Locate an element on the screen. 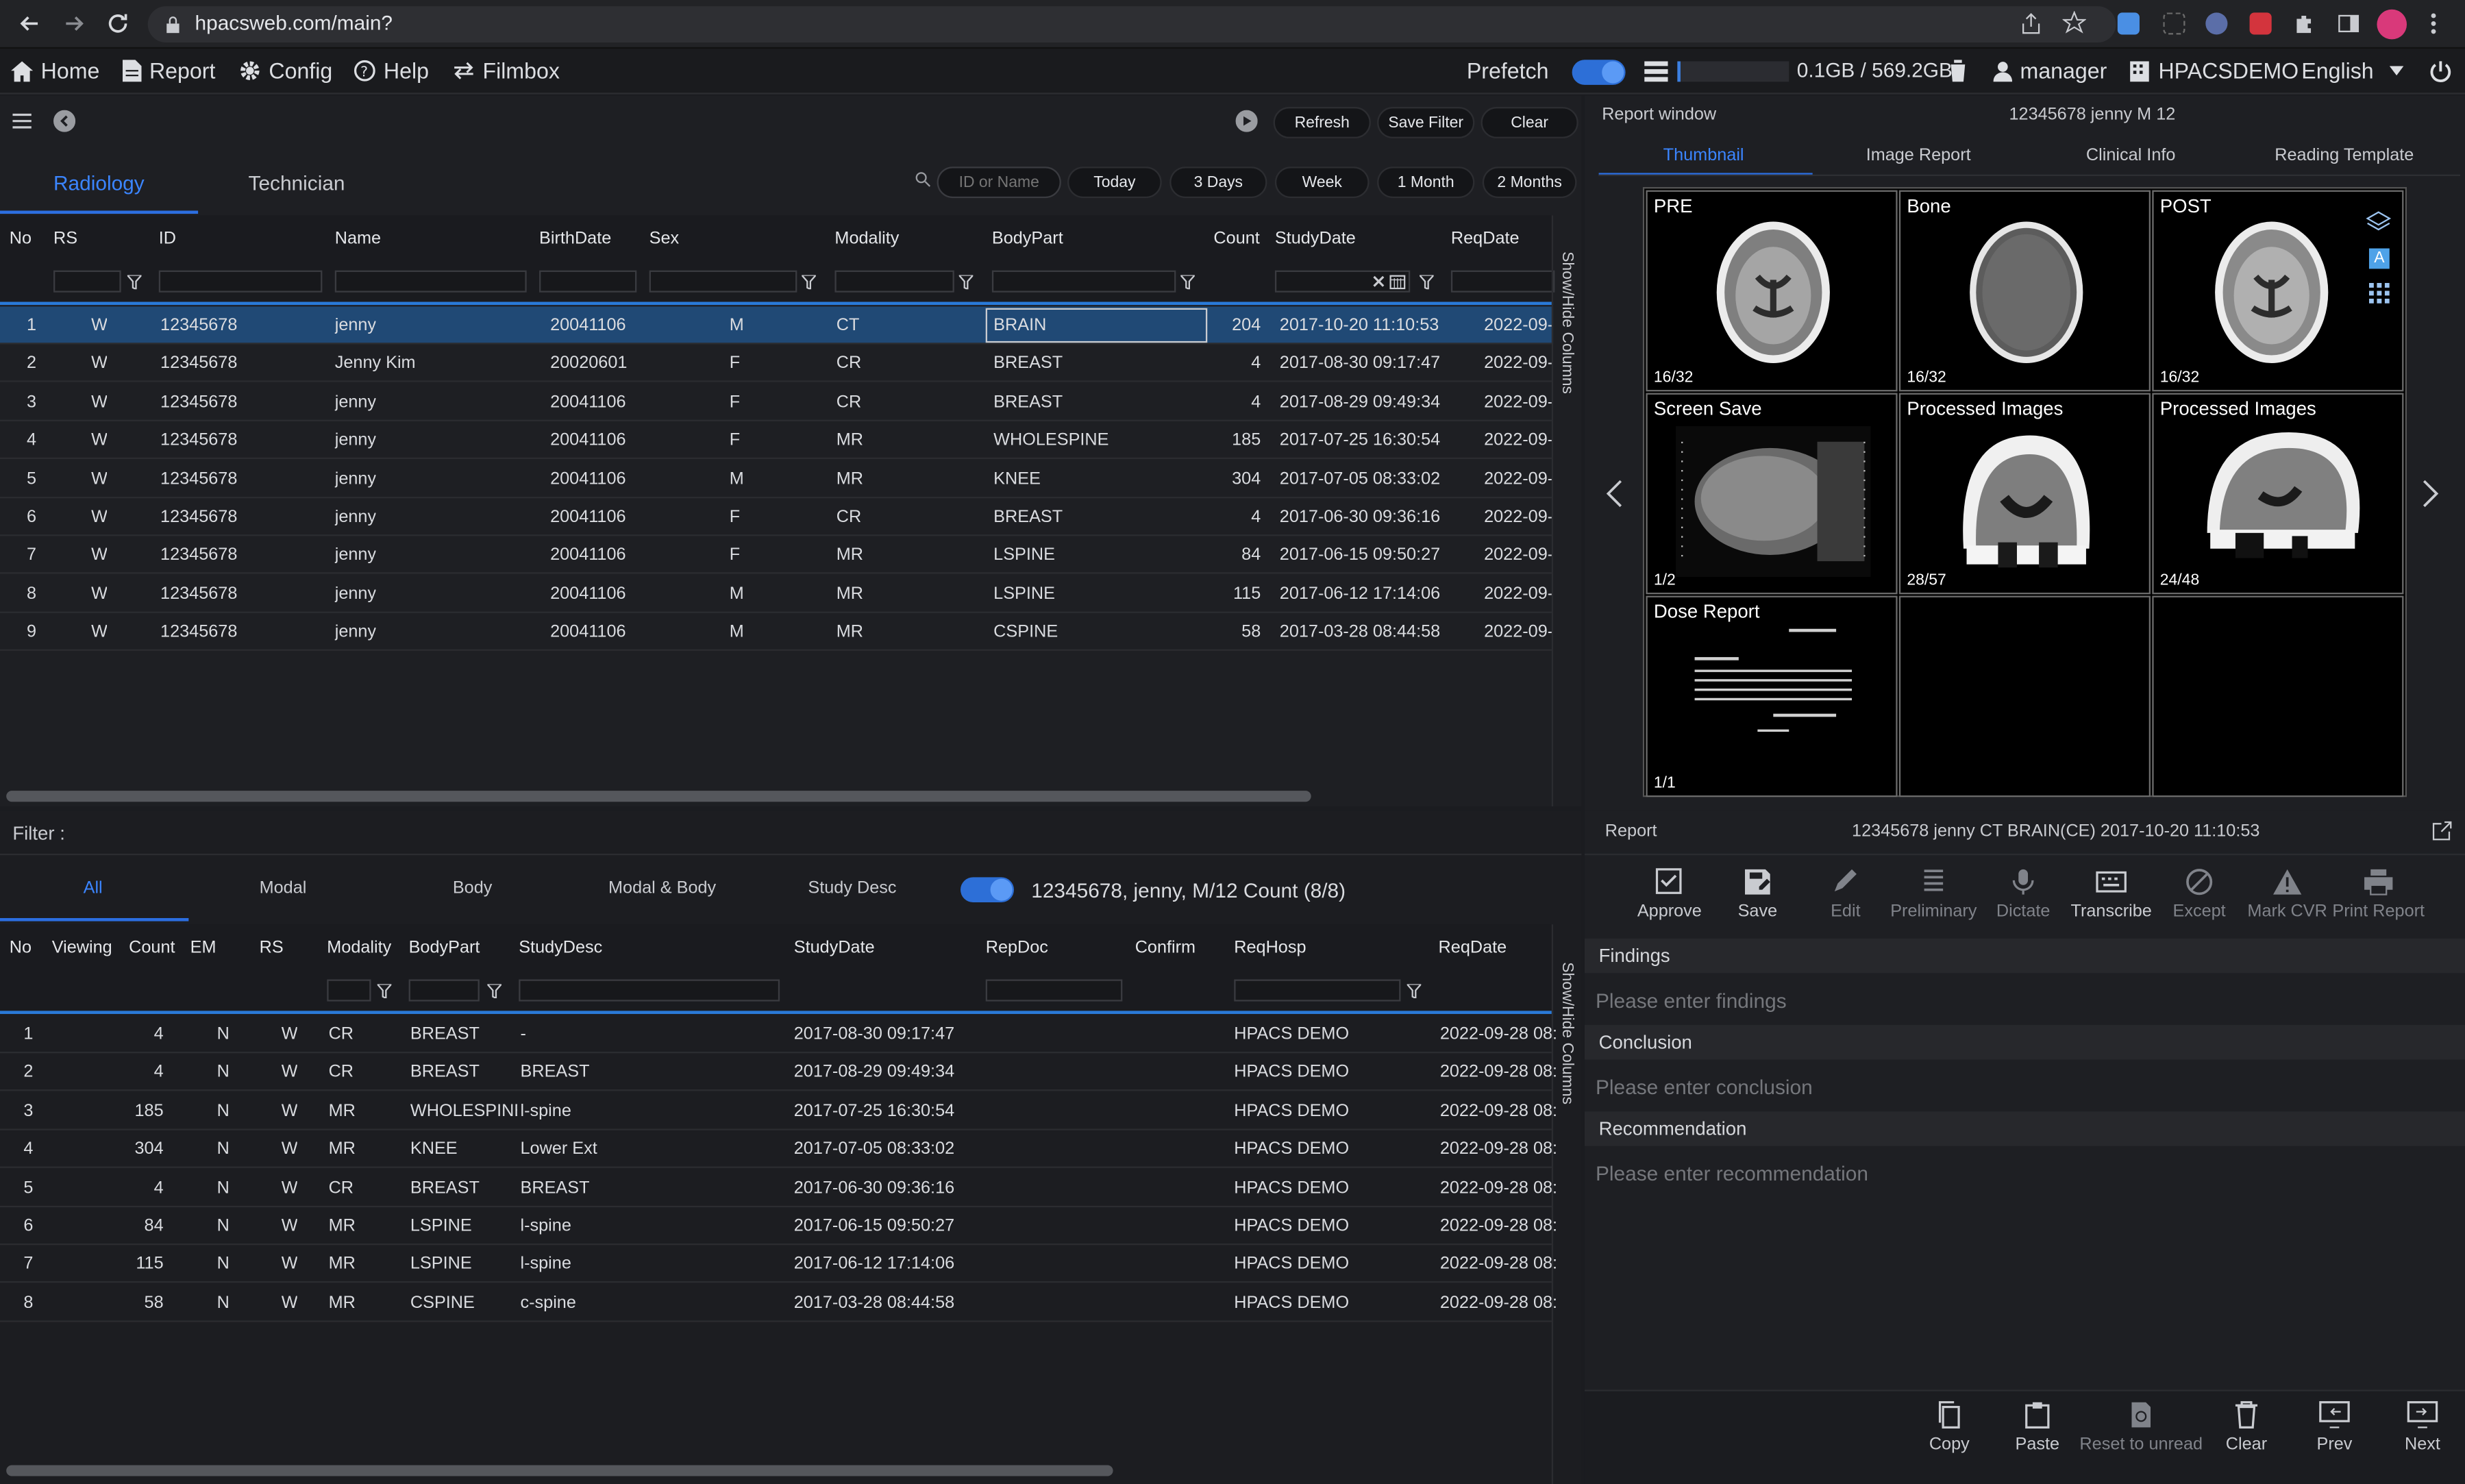 The image size is (2465, 1484). col-no: No is located at coordinates (21, 239).